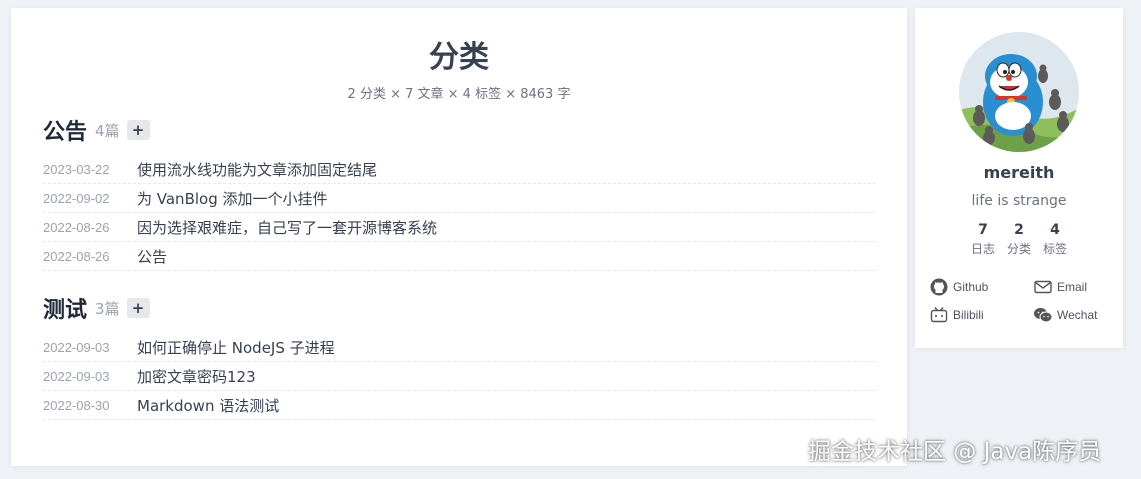  I want to click on email-icon, so click(1043, 287).